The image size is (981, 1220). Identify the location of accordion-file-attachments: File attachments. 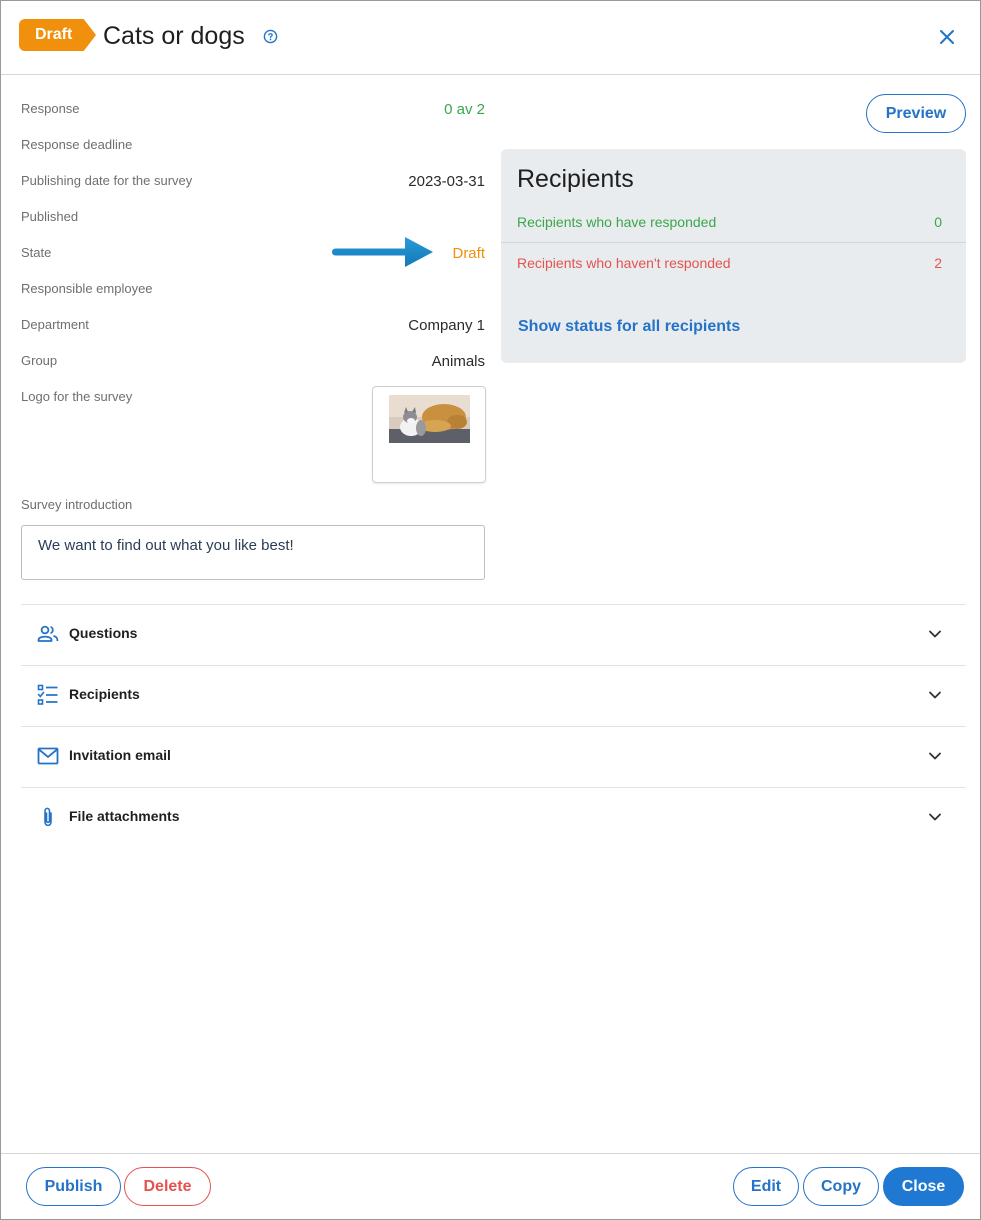
(493, 817).